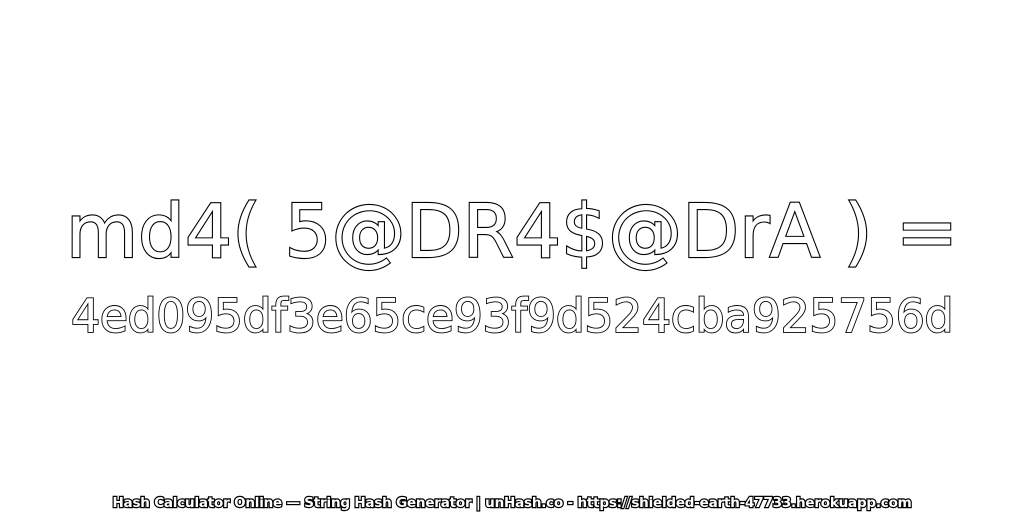 This screenshot has width=1024, height=512. I want to click on hash-digest: 4ed095df3e65ce93f9d524cba925756d, so click(512, 316).